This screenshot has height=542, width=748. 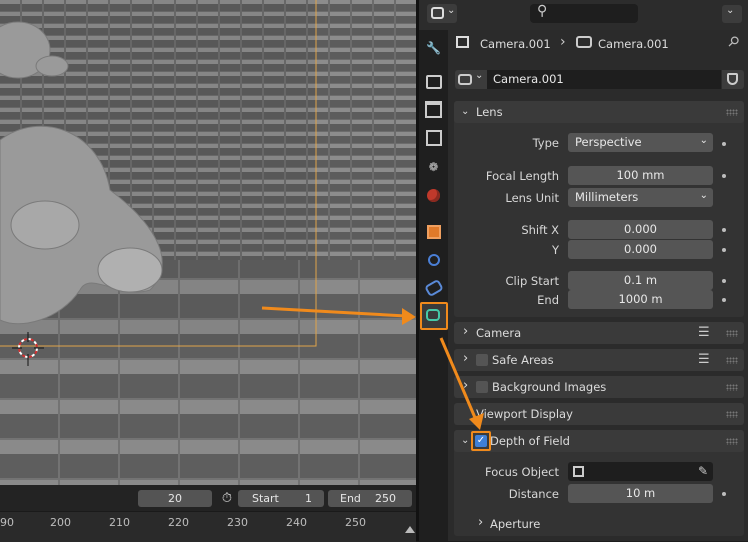 What do you see at coordinates (461, 383) in the screenshot?
I see `arrow-down-icon` at bounding box center [461, 383].